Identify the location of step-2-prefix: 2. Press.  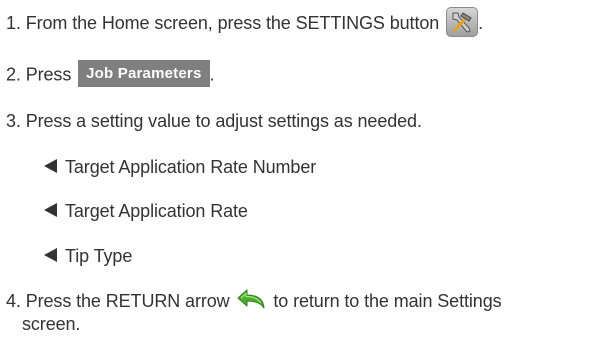
(39, 74).